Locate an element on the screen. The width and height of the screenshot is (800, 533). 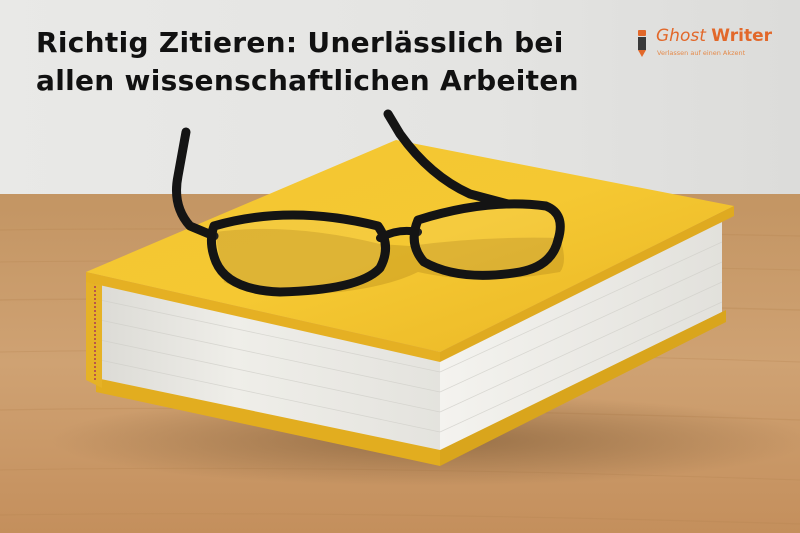
headline-line-1: Richtig Zitieren: Unerlässlich bei is located at coordinates (300, 42).